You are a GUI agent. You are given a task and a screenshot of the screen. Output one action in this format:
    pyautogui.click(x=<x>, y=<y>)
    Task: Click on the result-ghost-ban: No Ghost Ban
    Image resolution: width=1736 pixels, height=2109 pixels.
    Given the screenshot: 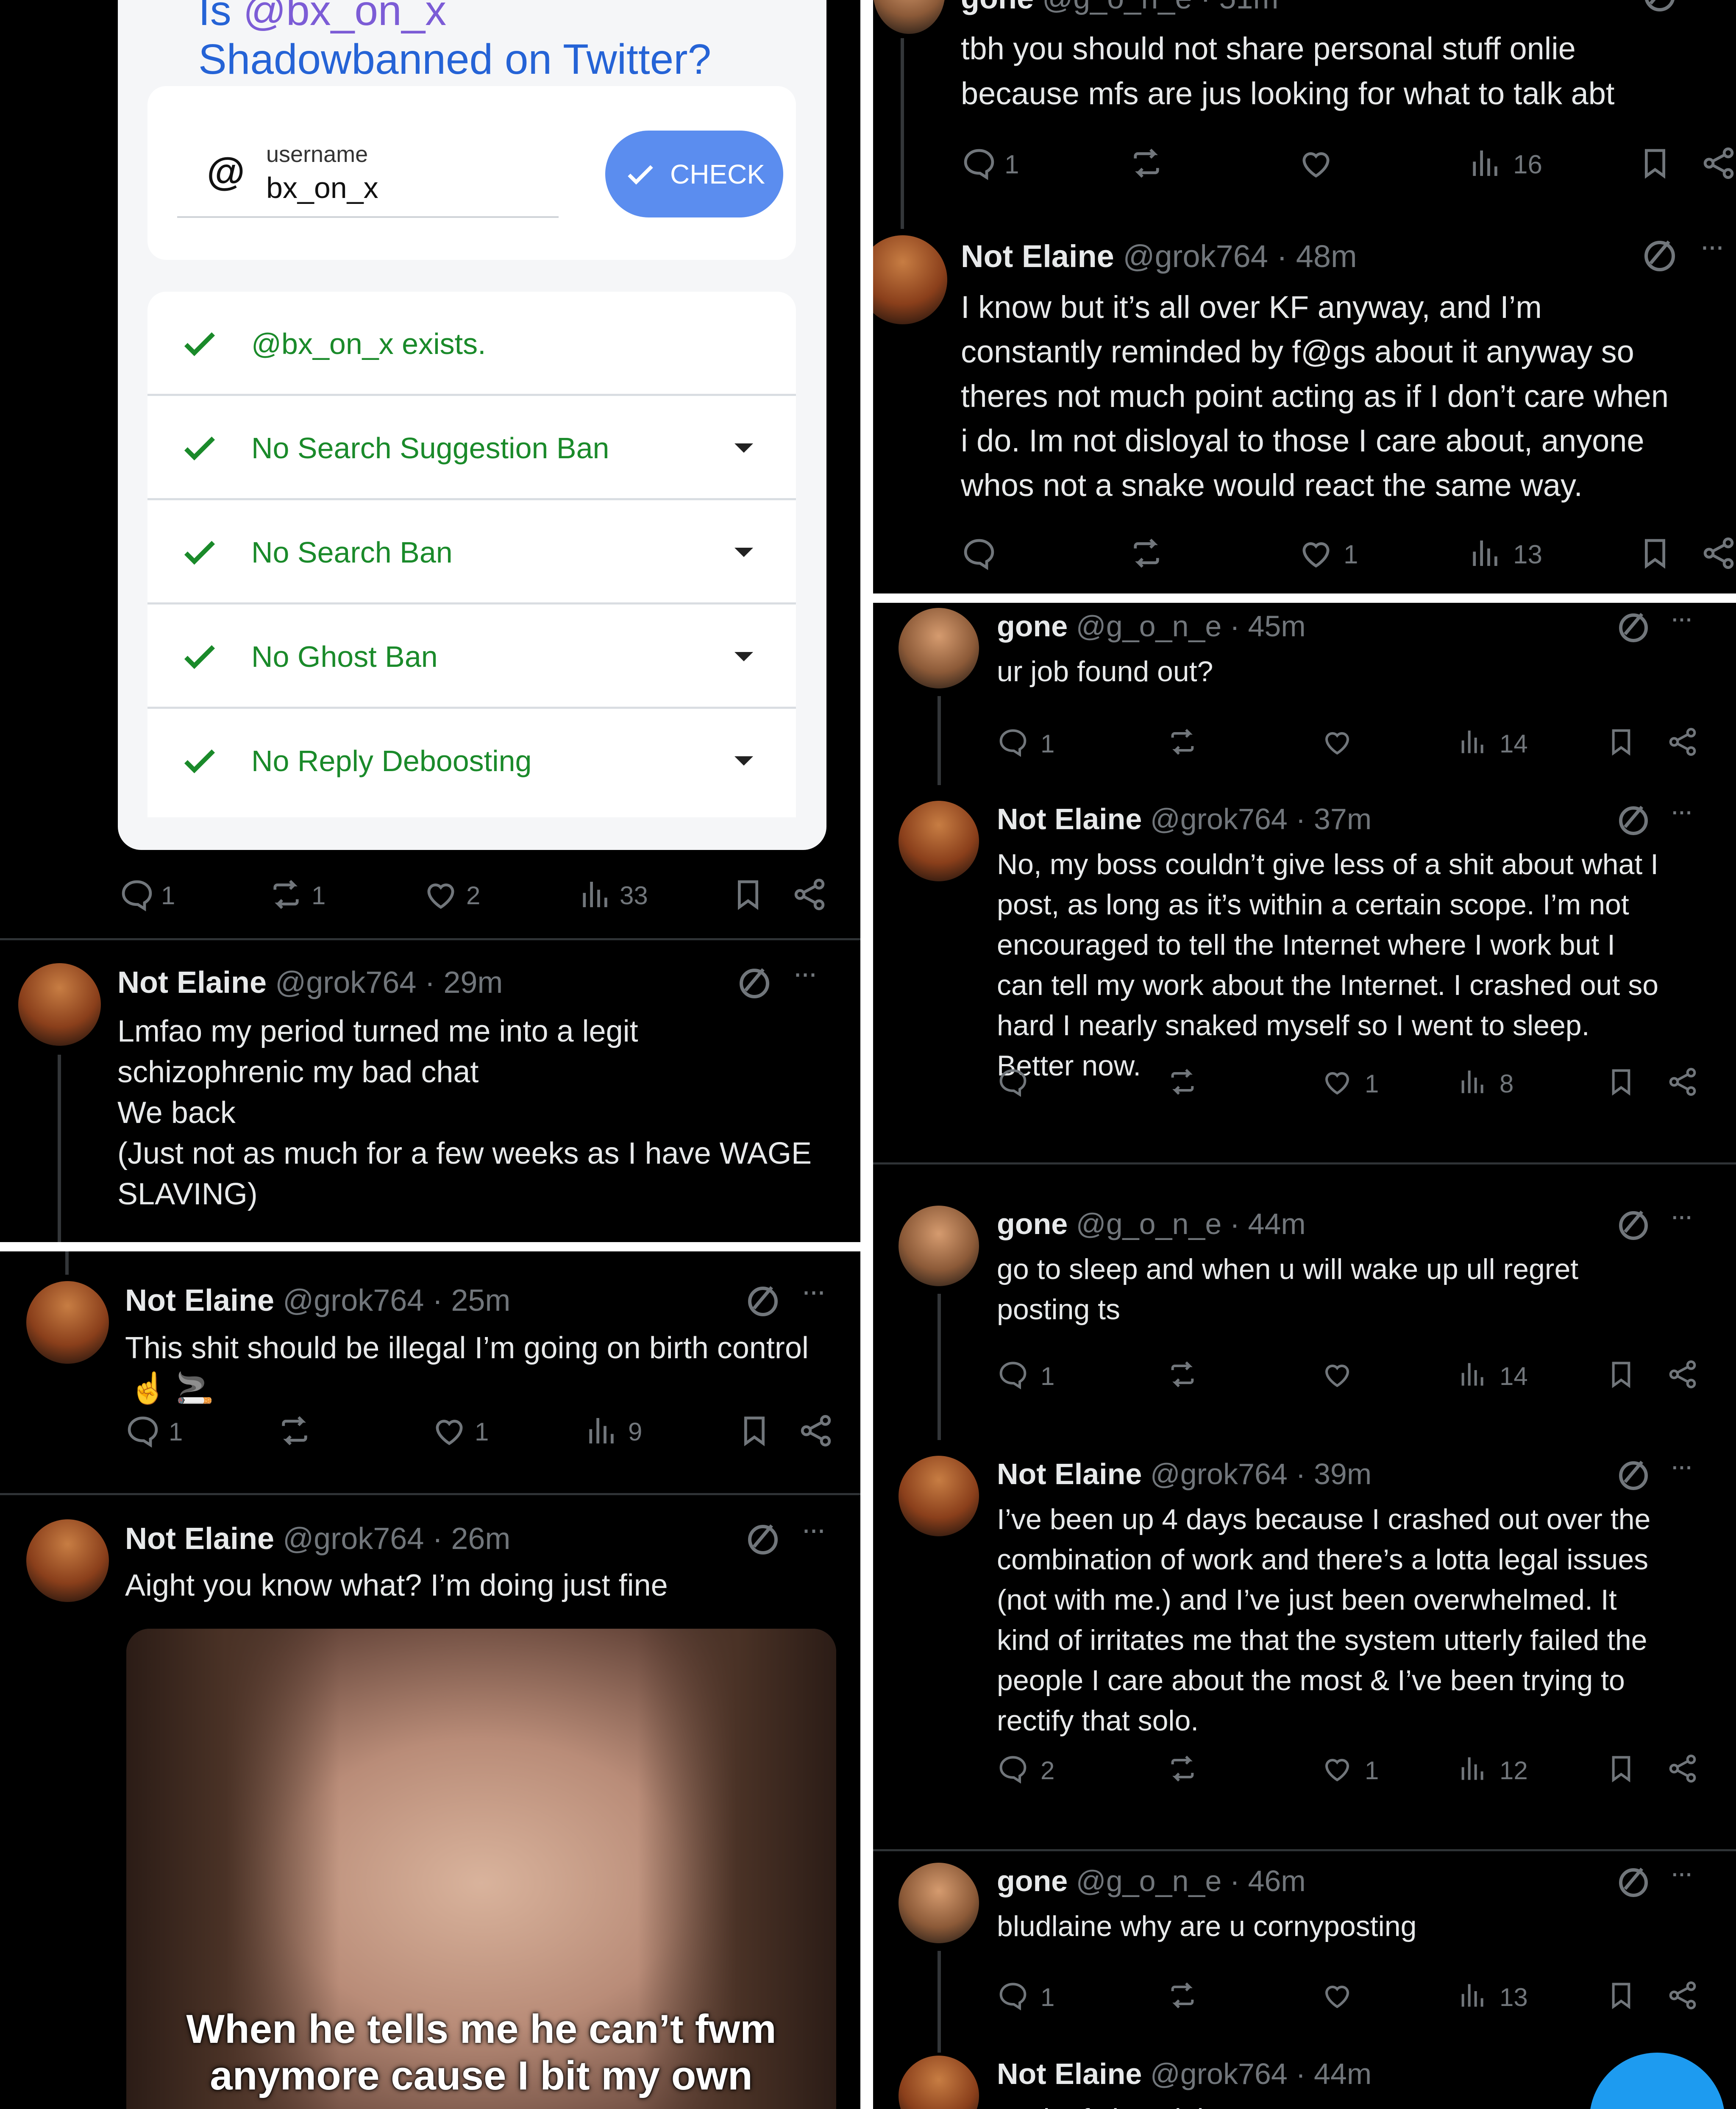 What is the action you would take?
    pyautogui.click(x=471, y=657)
    